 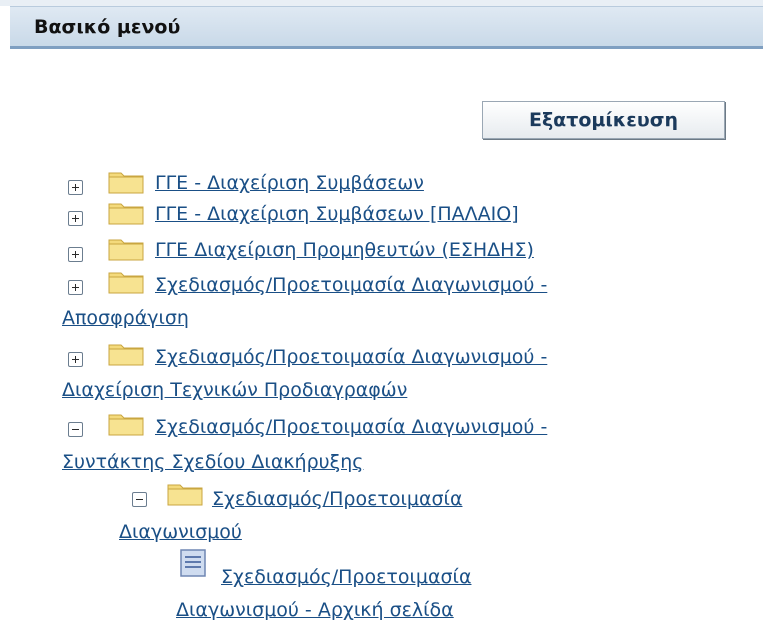 What do you see at coordinates (212, 462) in the screenshot?
I see `tree-link-draft-notice-cont: Συντάκτης Σχεδίου Διακήρυξης` at bounding box center [212, 462].